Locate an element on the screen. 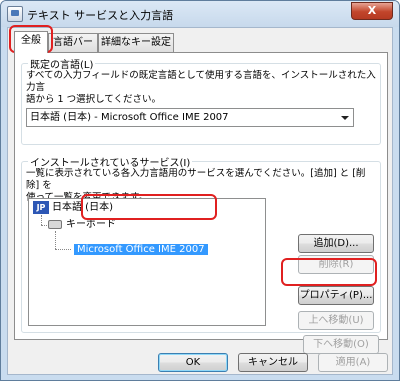  tree-item-japanese-label: 日本語 (日本) is located at coordinates (82, 207).